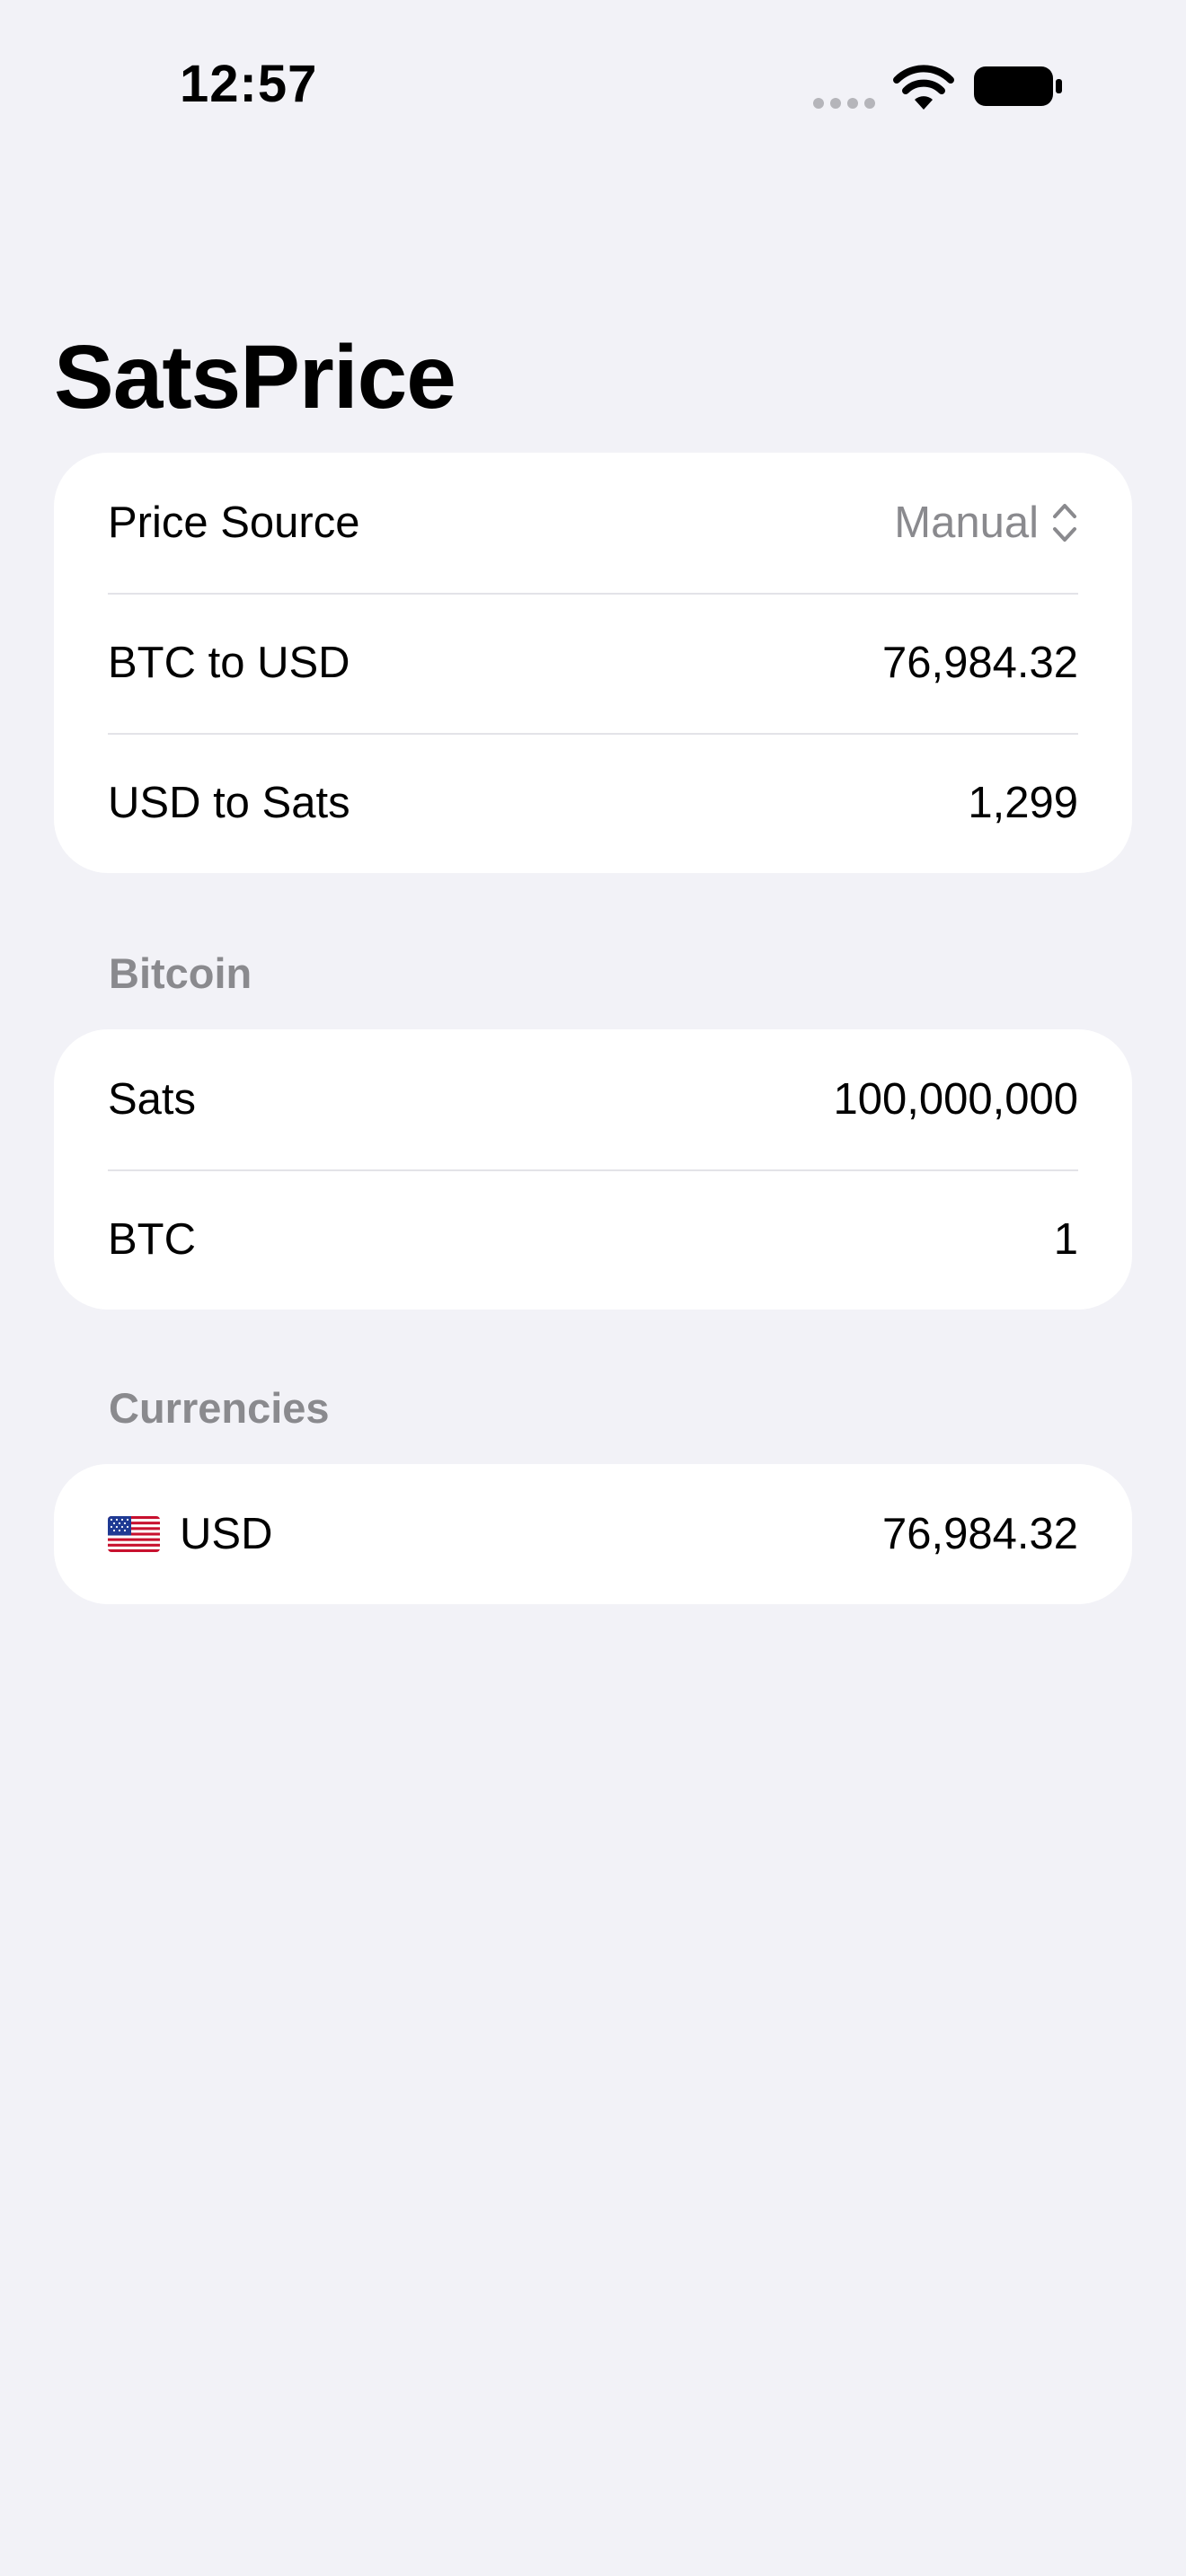  What do you see at coordinates (1018, 86) in the screenshot?
I see `battery-icon` at bounding box center [1018, 86].